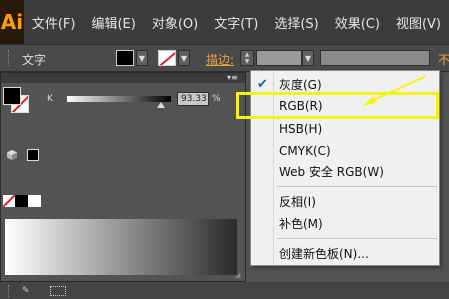 The height and width of the screenshot is (299, 449). Describe the element at coordinates (21, 201) in the screenshot. I see `black-swatch` at that location.